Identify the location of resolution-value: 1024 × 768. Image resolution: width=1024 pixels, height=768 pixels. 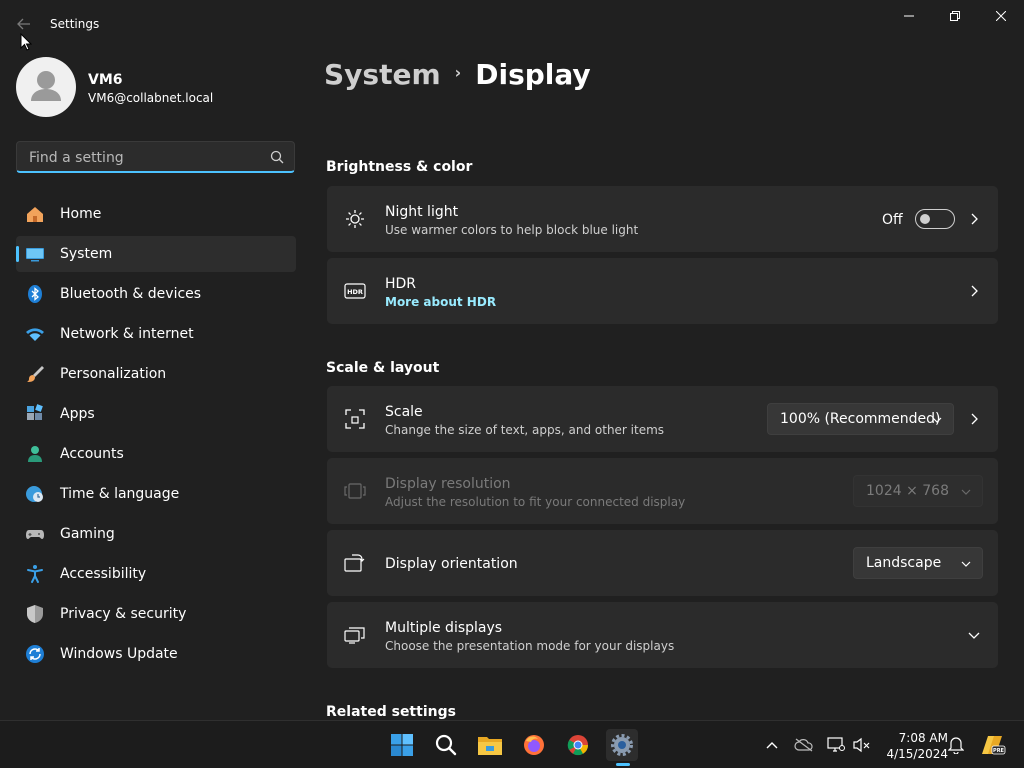
(907, 491).